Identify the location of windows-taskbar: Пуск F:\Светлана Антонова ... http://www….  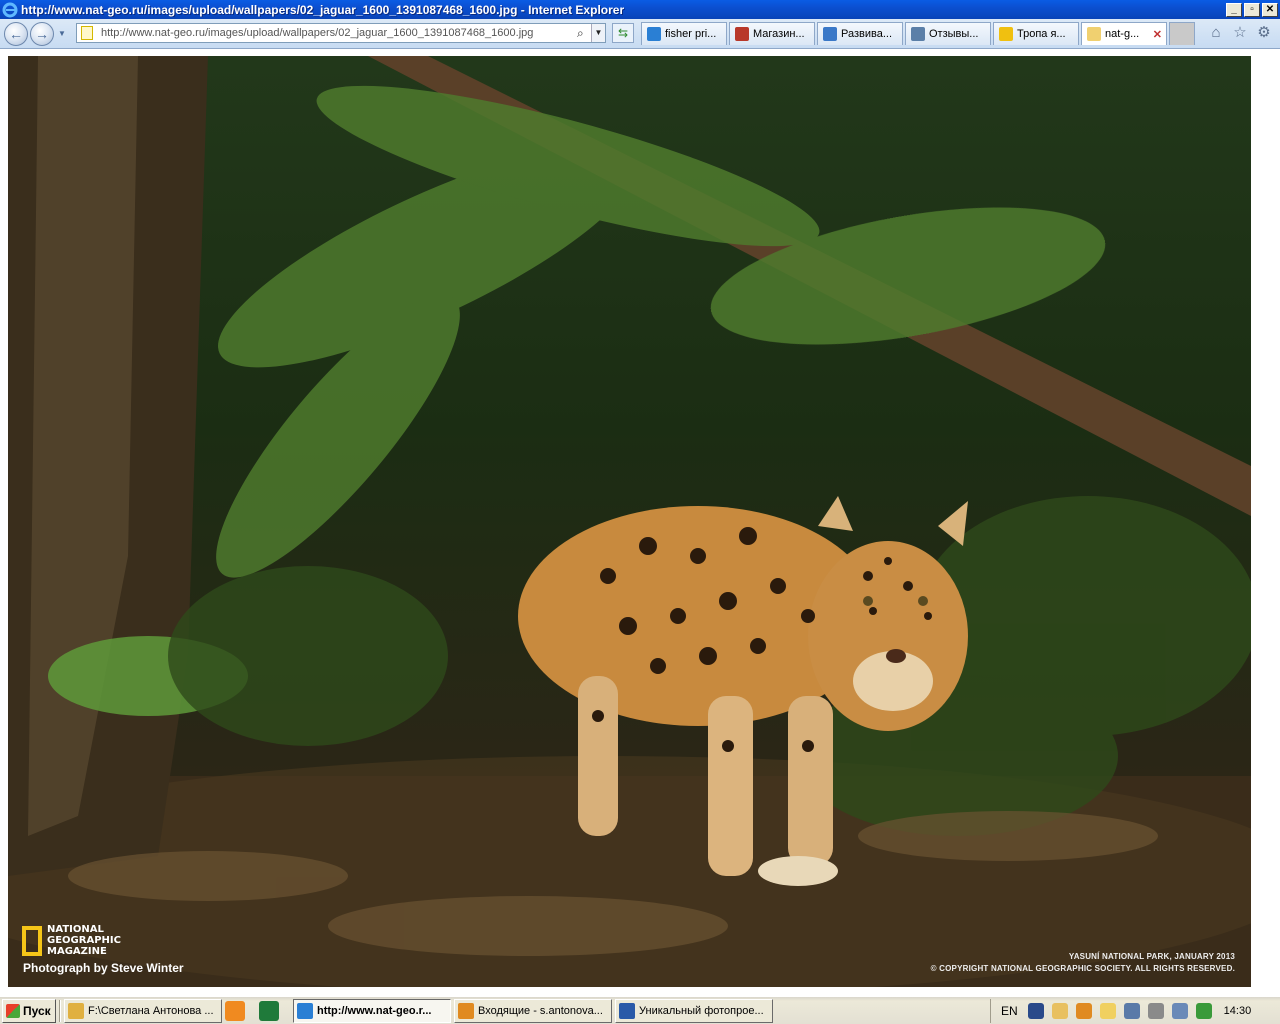
(640, 1010).